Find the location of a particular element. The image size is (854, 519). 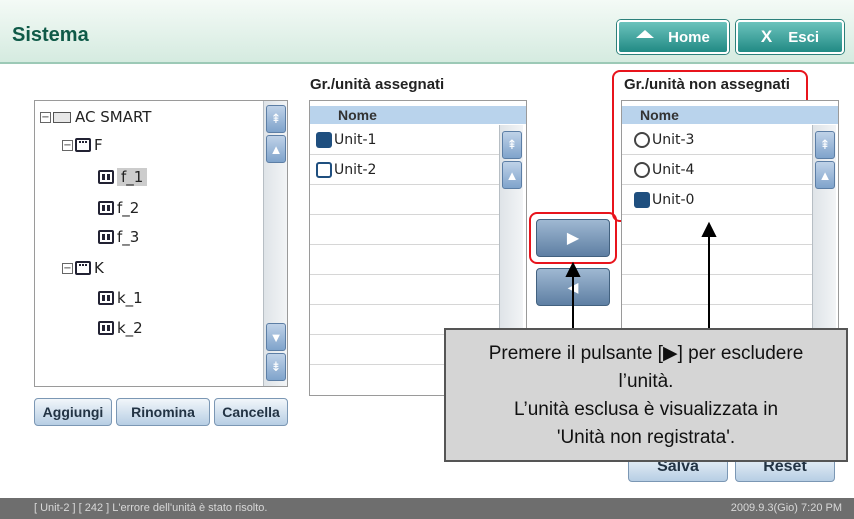

tree-item-label: K is located at coordinates (99, 268).